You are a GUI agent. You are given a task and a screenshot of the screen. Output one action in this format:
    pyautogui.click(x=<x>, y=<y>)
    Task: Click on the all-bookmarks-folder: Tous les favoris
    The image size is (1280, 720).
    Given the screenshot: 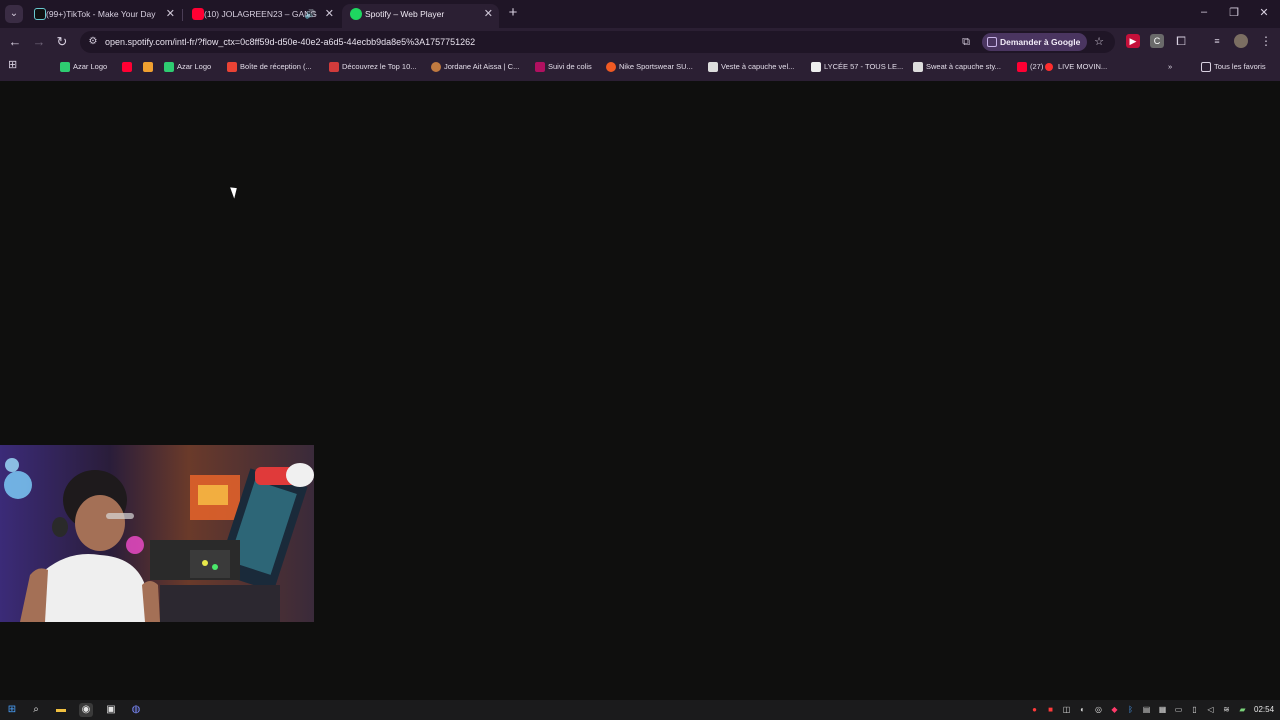 What is the action you would take?
    pyautogui.click(x=1233, y=67)
    